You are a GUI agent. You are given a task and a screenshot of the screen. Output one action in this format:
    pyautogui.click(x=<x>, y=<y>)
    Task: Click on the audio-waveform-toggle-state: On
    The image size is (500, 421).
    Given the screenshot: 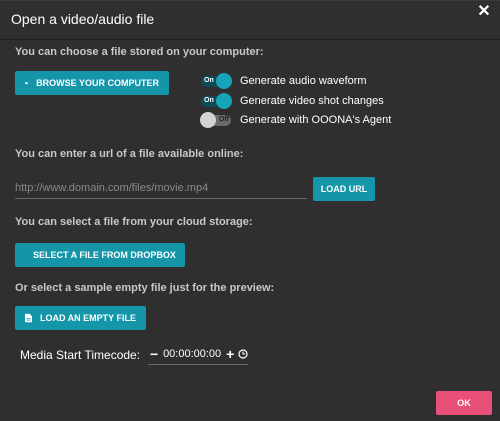 What is the action you would take?
    pyautogui.click(x=209, y=80)
    